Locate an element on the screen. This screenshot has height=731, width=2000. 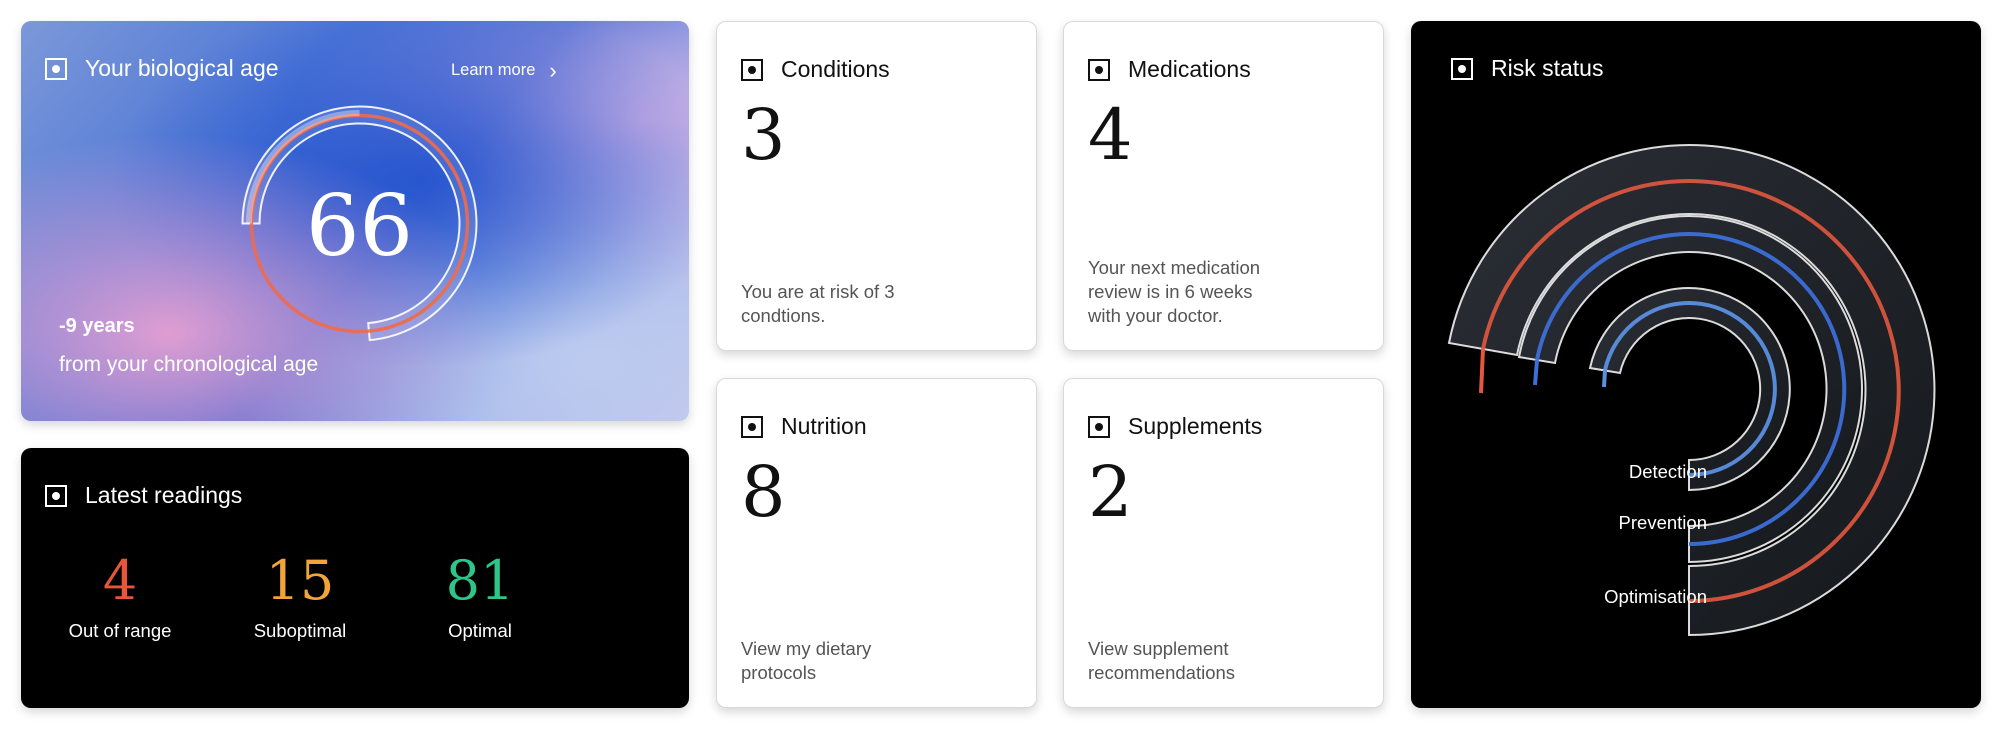
biological-age-value: 66 is located at coordinates (359, 225).